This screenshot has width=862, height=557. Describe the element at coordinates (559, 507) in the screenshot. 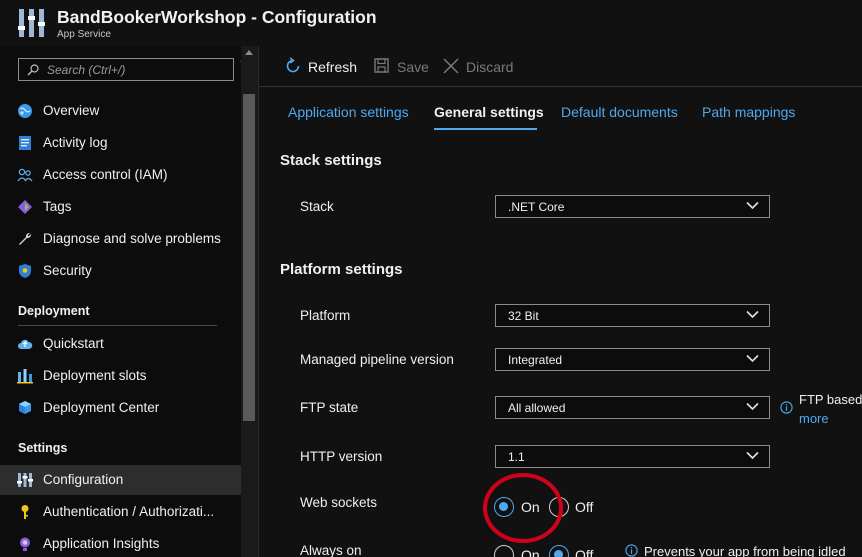

I see `web-sockets-off-radio` at that location.